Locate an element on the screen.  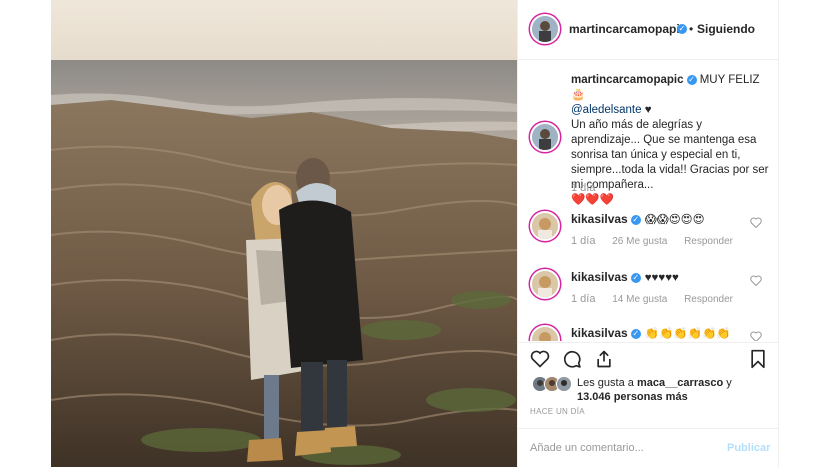
action-bar is located at coordinates (648, 358).